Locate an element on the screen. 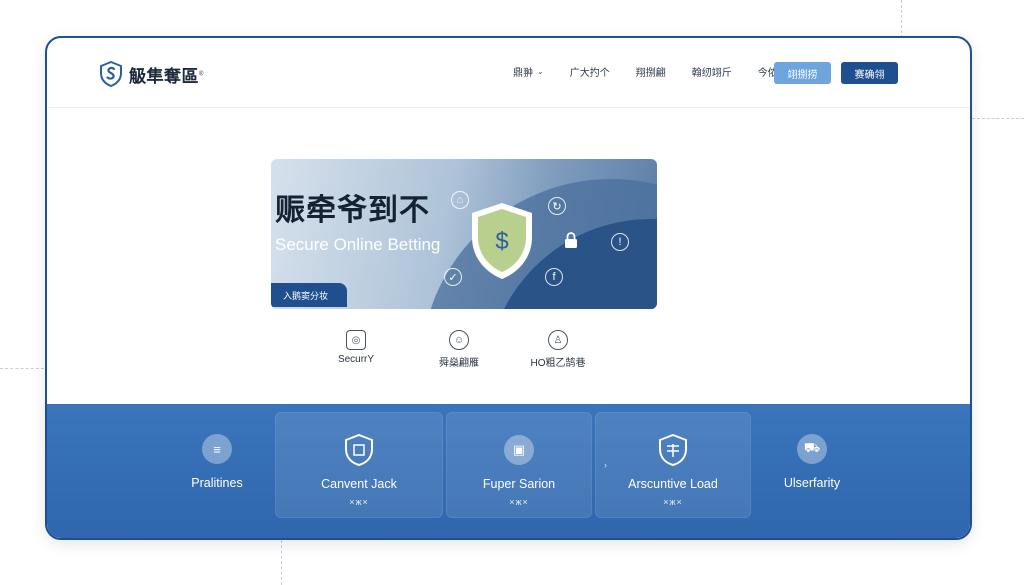  alert-icon: ! is located at coordinates (620, 242).